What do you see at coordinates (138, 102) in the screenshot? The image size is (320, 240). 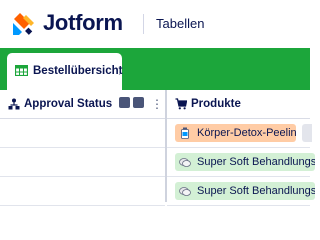 I see `column-lock-icon` at bounding box center [138, 102].